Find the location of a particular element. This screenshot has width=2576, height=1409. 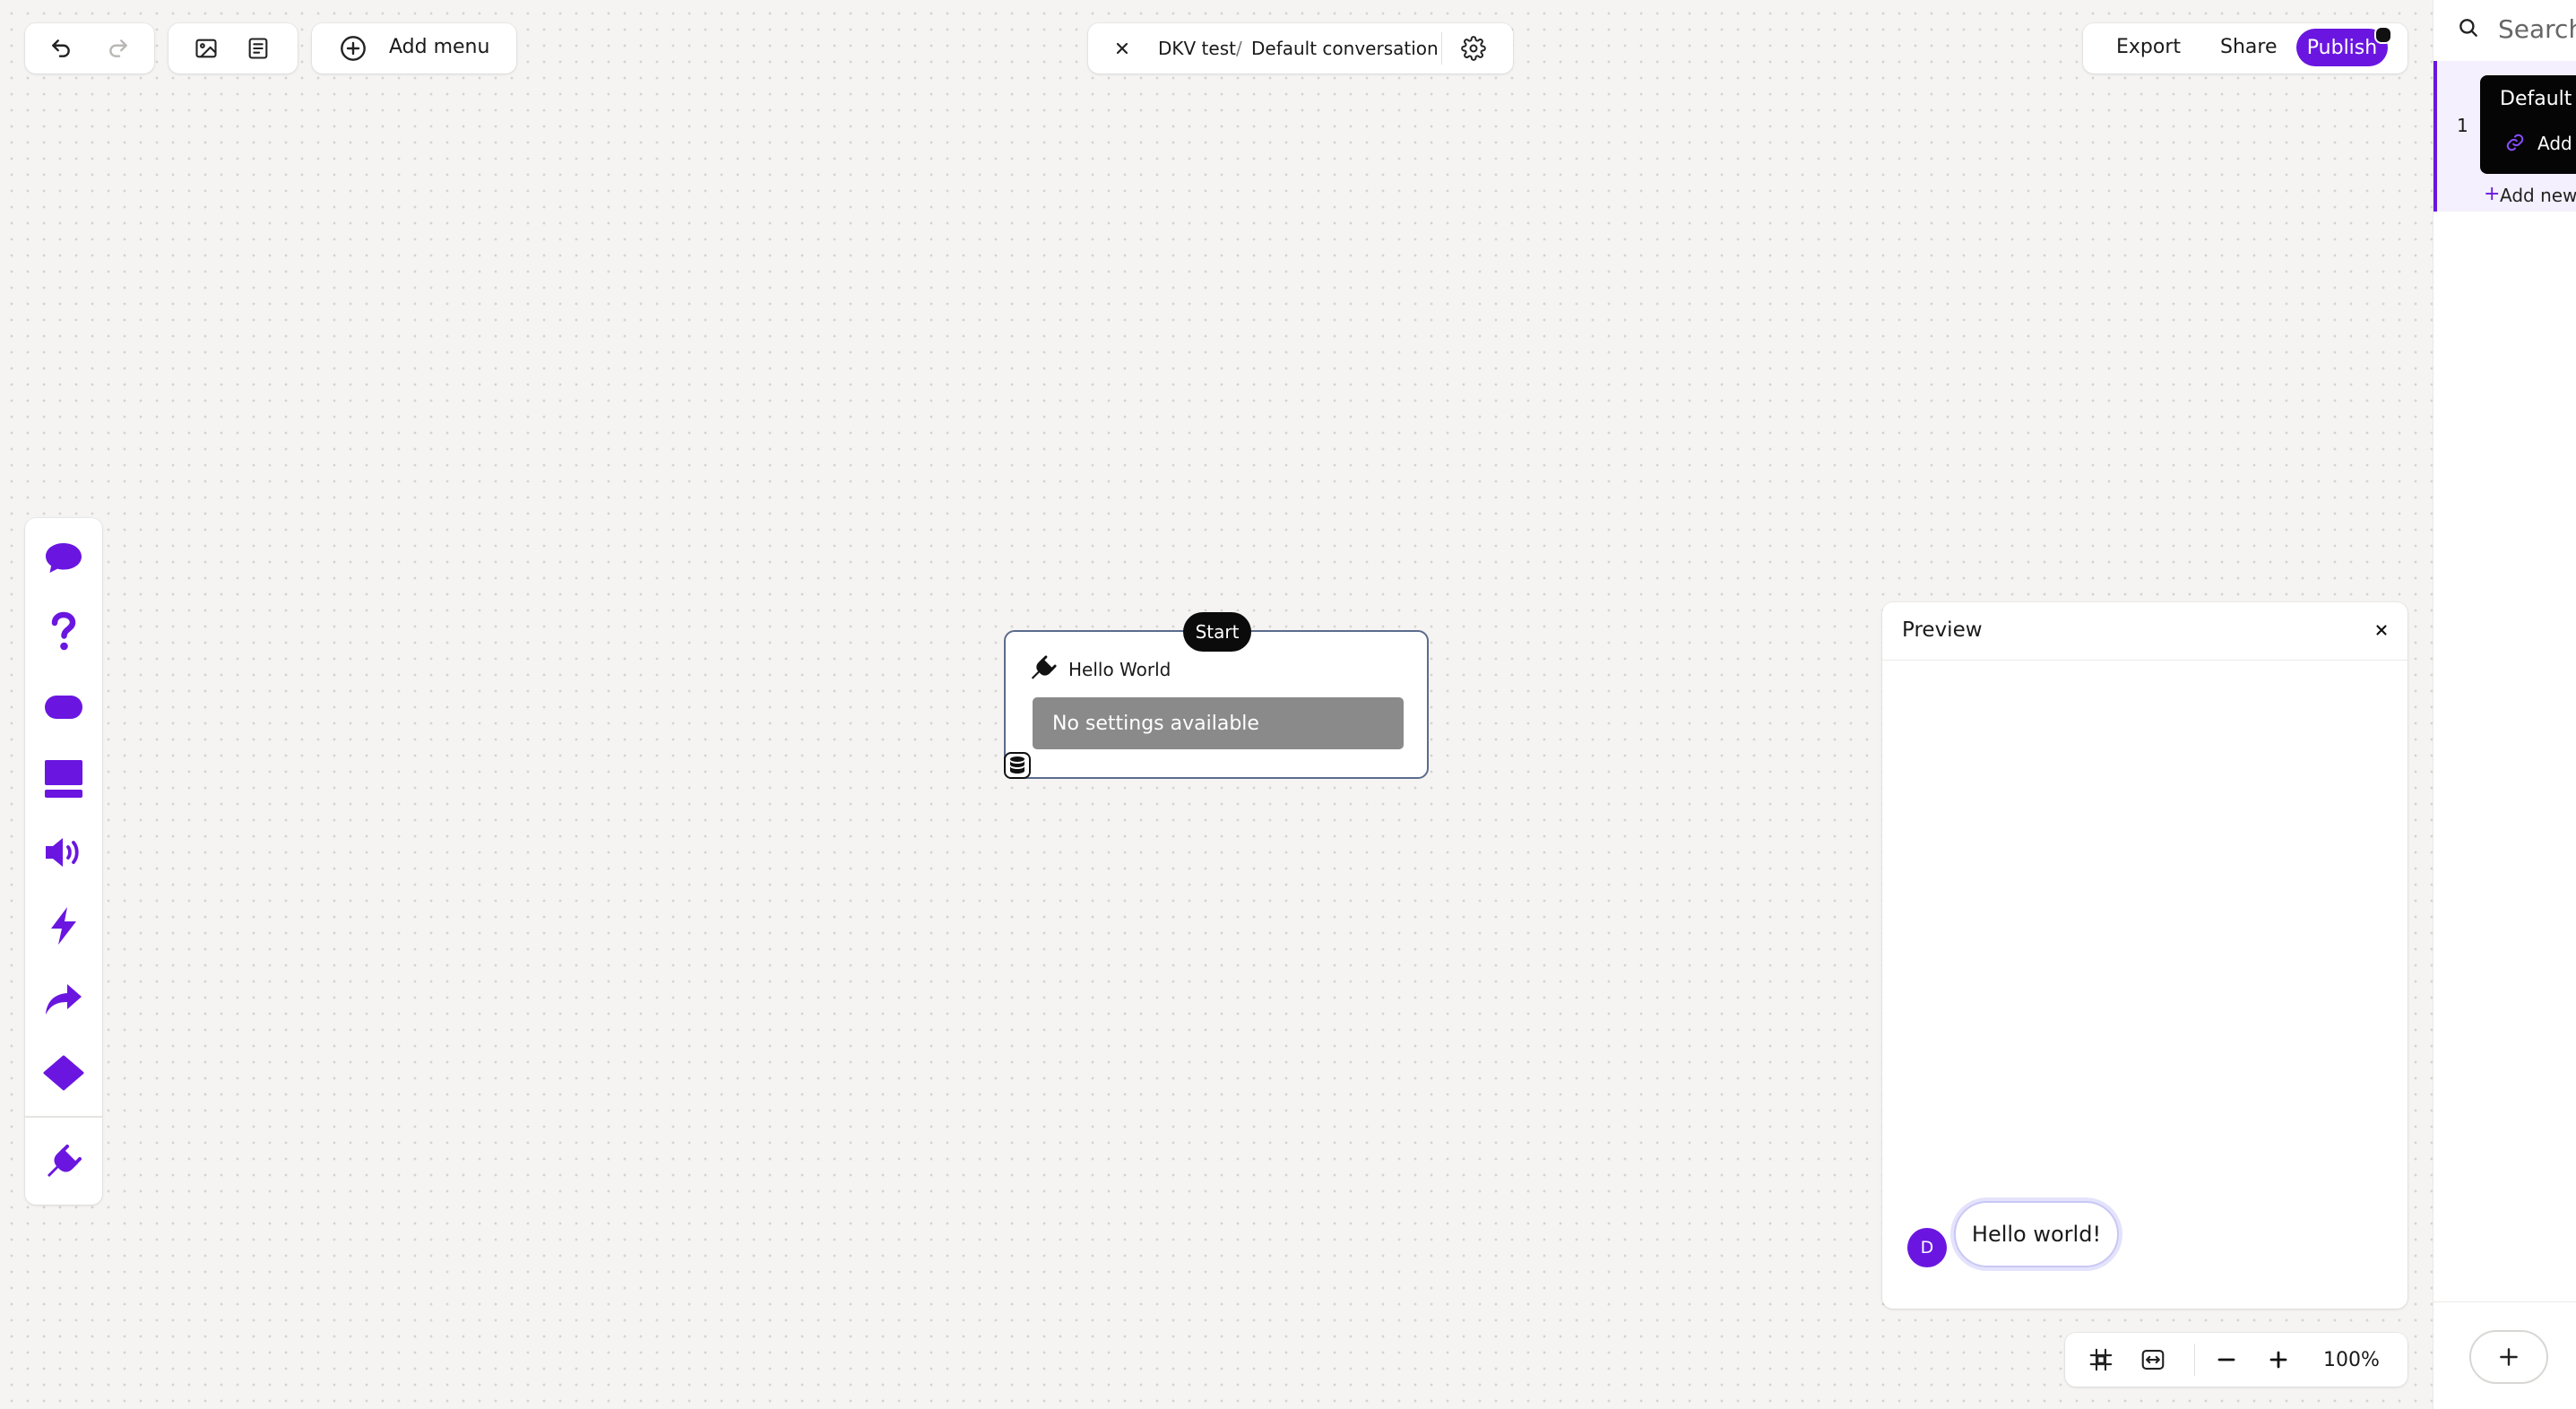

expand-horizontal-icon is located at coordinates (2153, 1359).